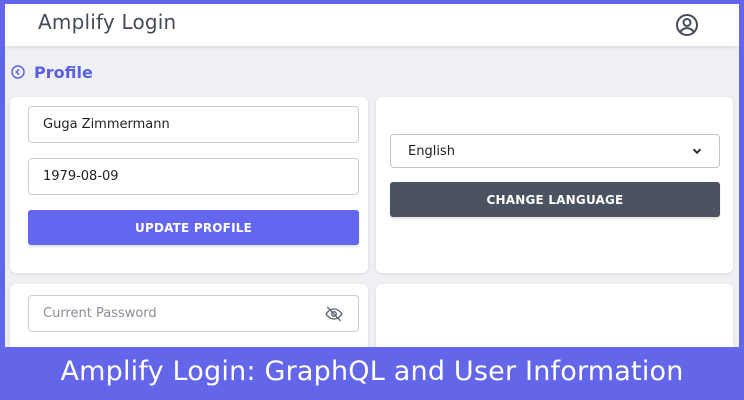 The width and height of the screenshot is (744, 400). I want to click on empty-card, so click(554, 315).